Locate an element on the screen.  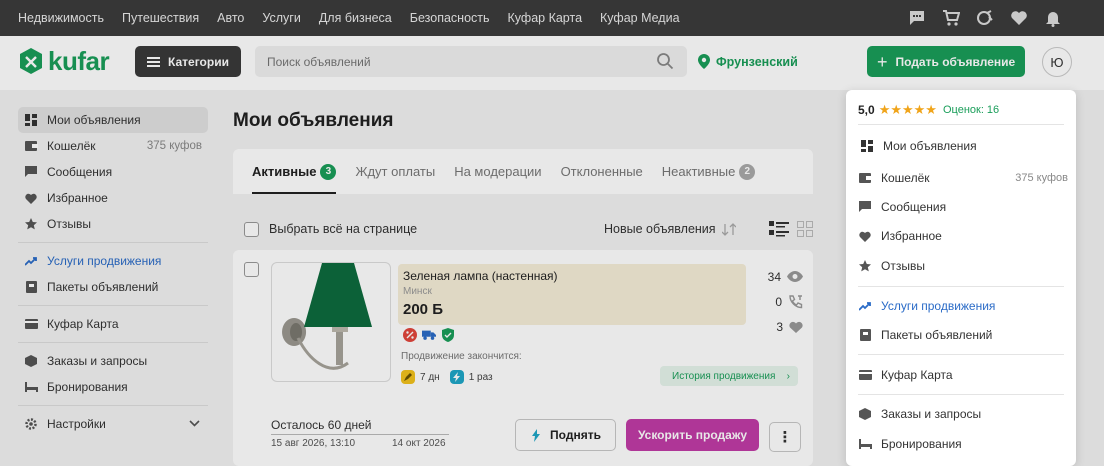
bell-icon is located at coordinates (1053, 18).